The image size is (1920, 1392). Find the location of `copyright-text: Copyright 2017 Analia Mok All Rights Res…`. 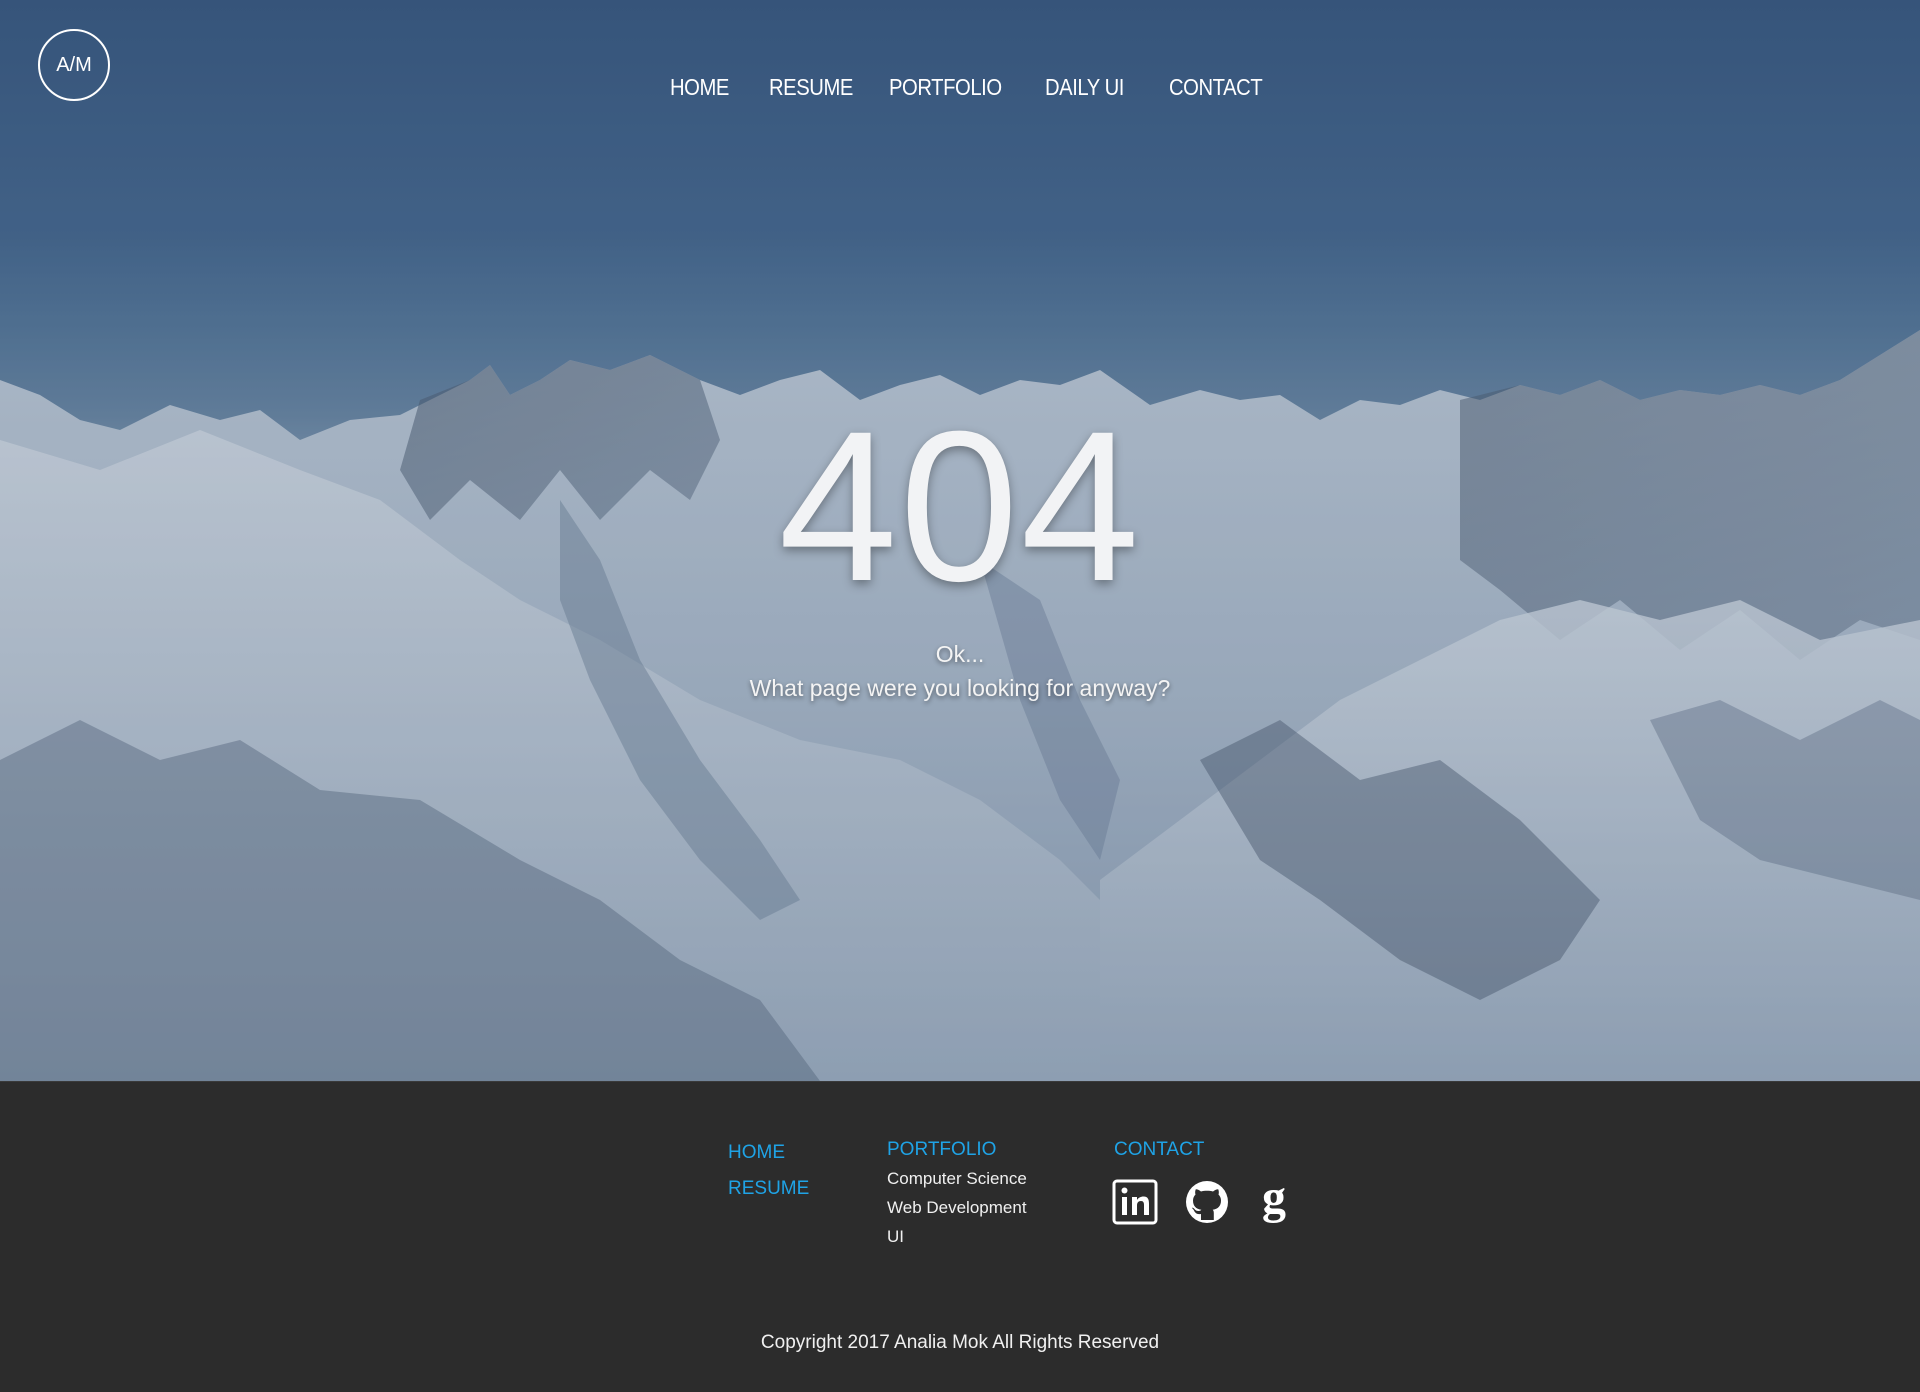

copyright-text: Copyright 2017 Analia Mok All Rights Res… is located at coordinates (960, 1342).